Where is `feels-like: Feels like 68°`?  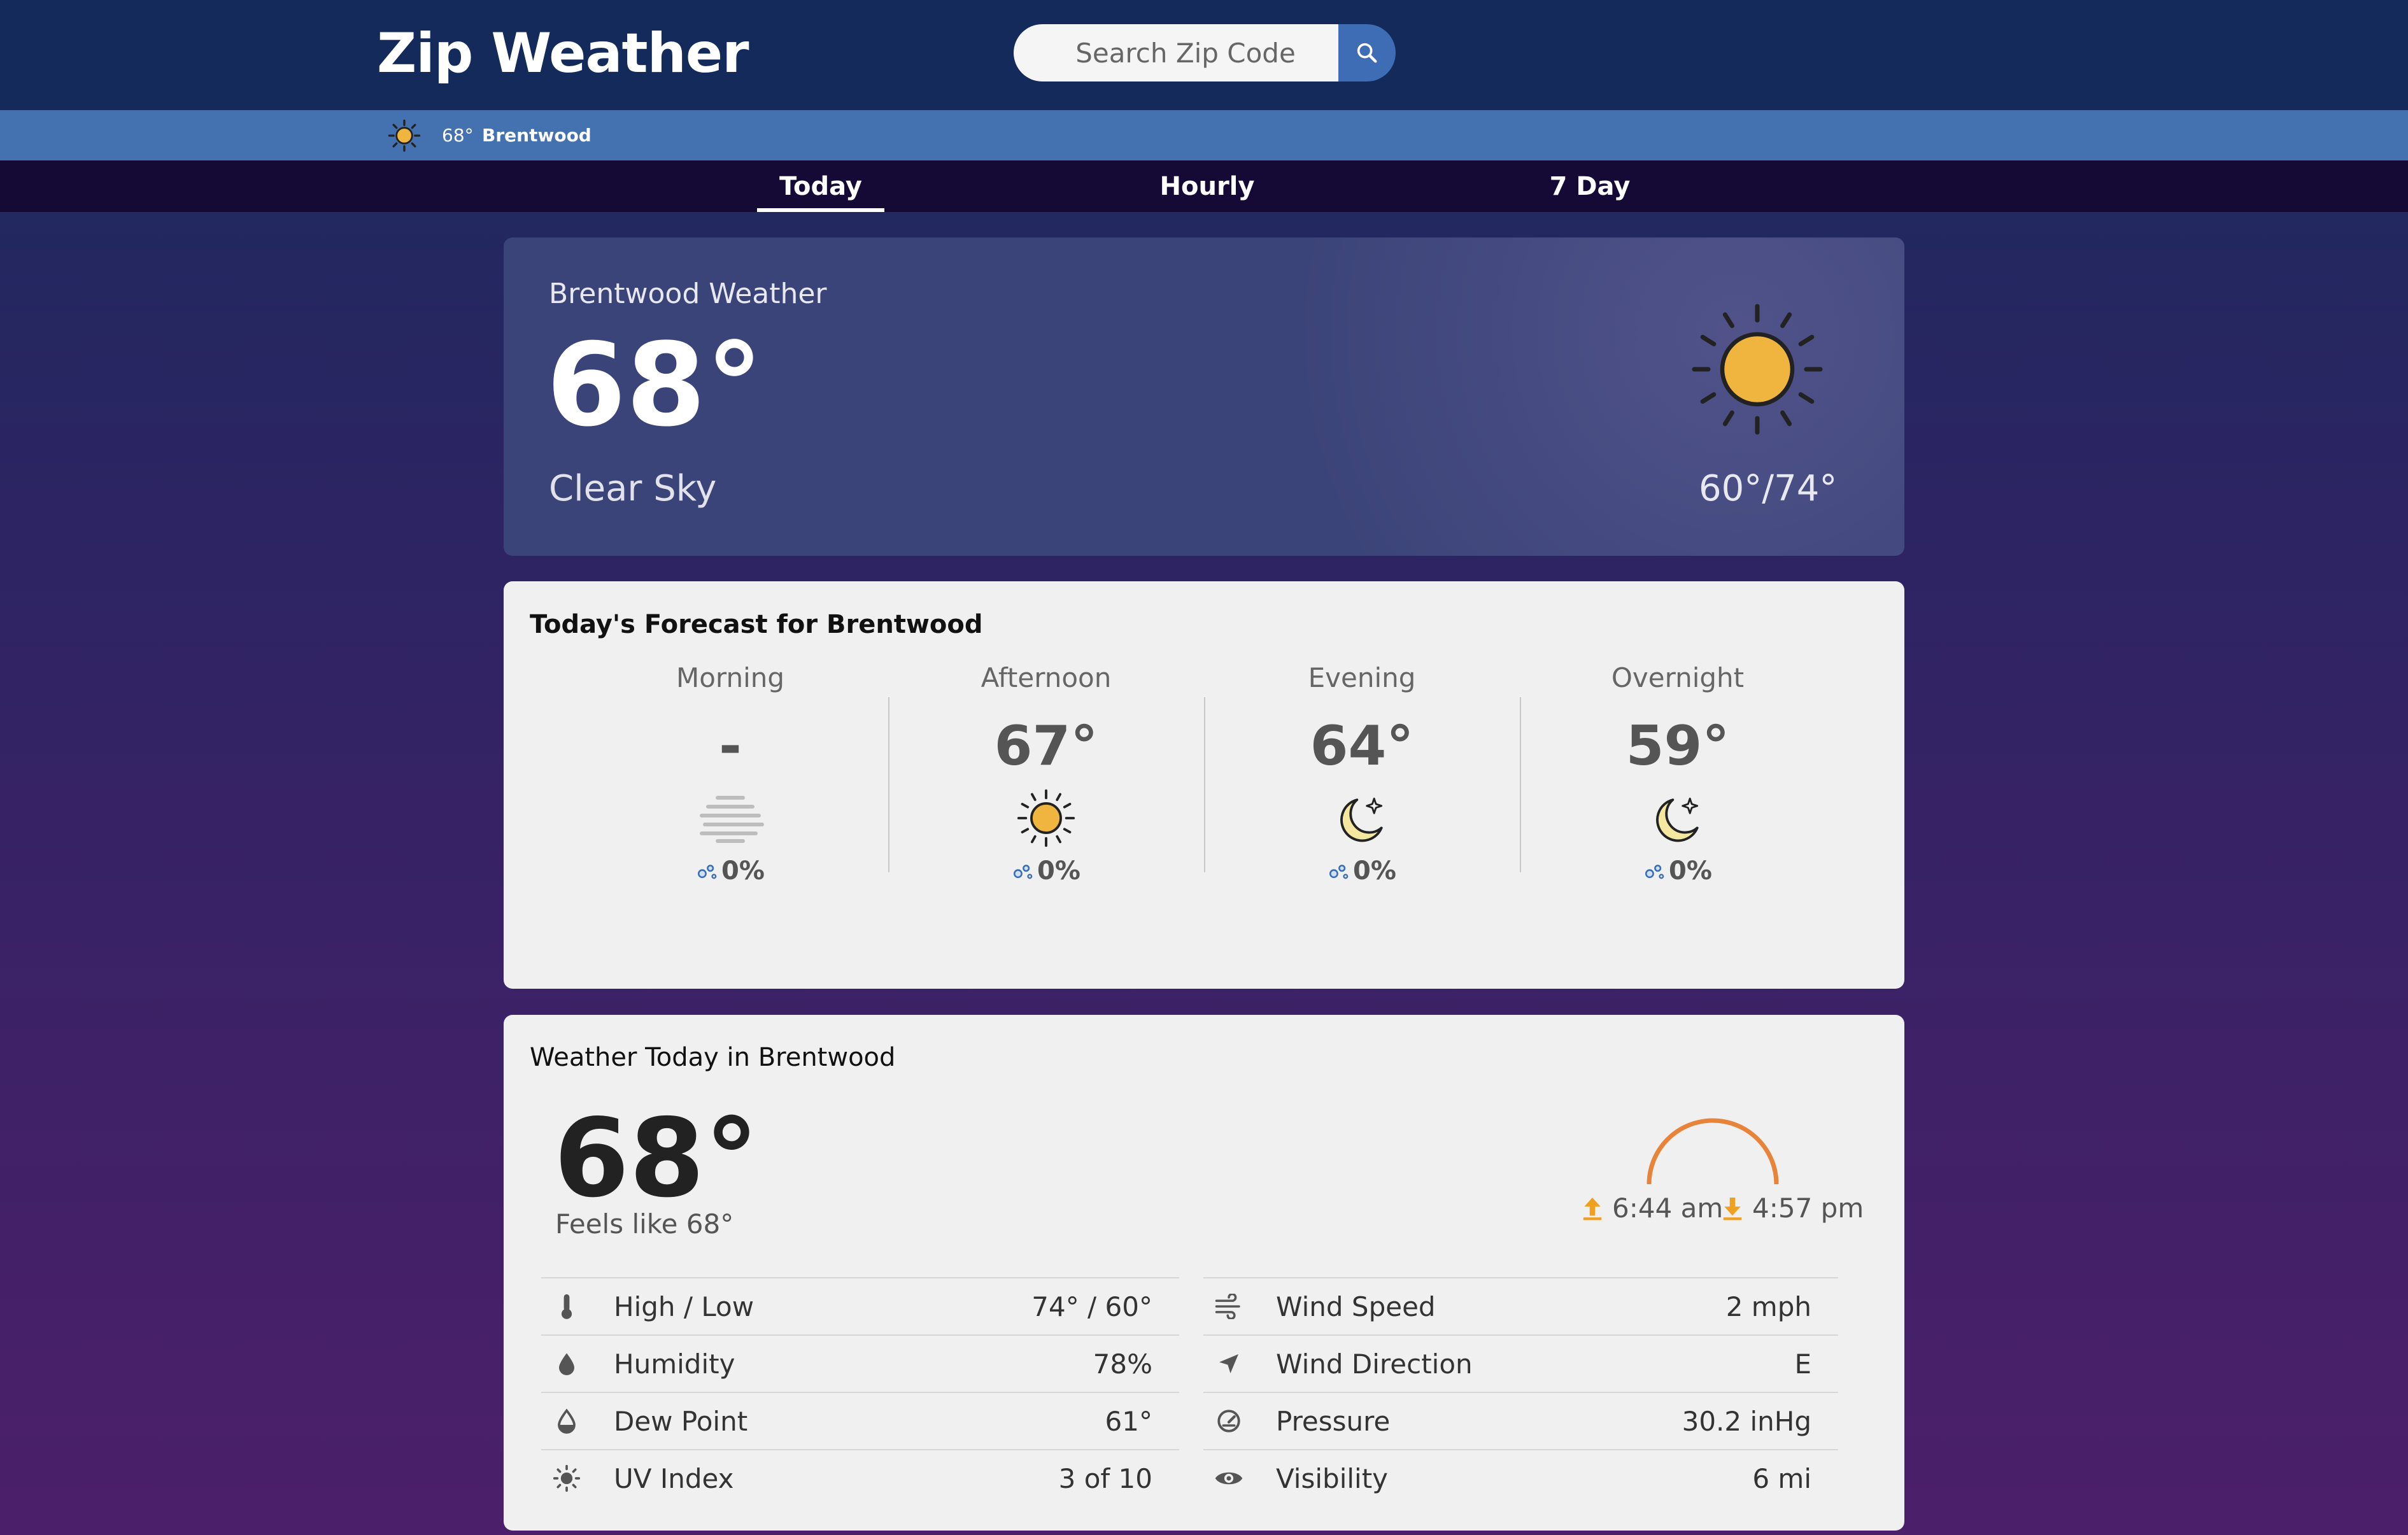 feels-like: Feels like 68° is located at coordinates (644, 1224).